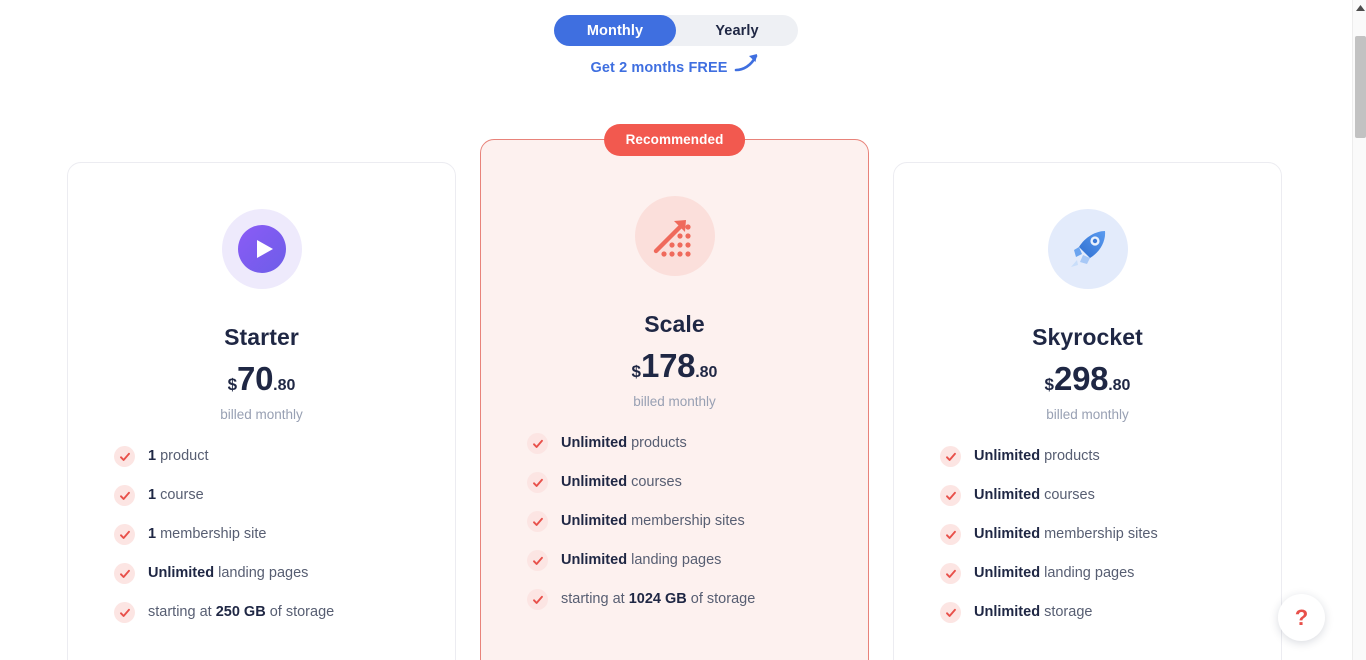 Image resolution: width=1366 pixels, height=660 pixels. I want to click on plan-price-skyrocket: $ 298 .80, so click(1087, 378).